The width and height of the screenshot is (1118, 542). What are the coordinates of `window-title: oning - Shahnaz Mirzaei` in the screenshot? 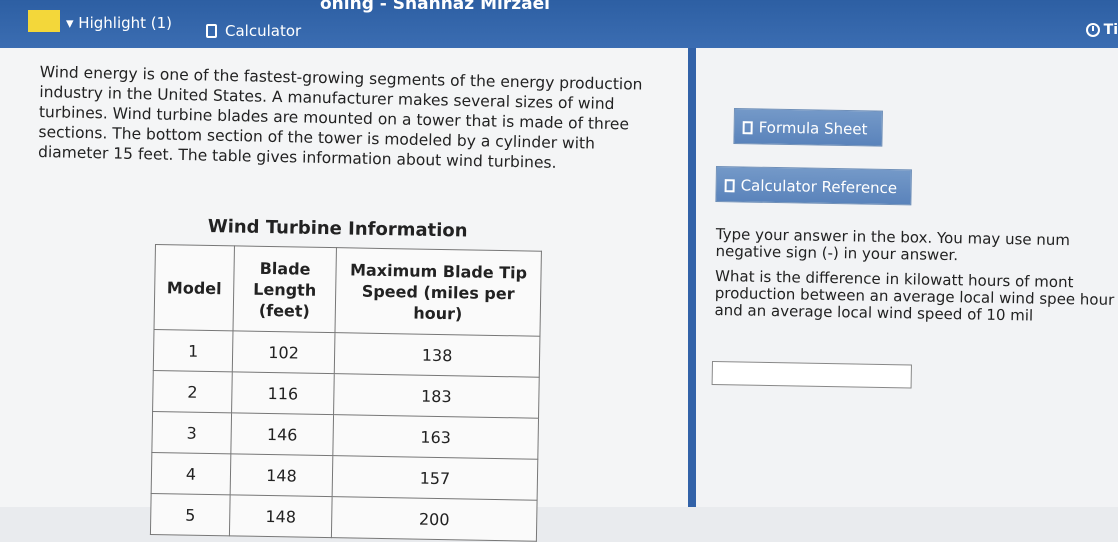 It's located at (435, 7).